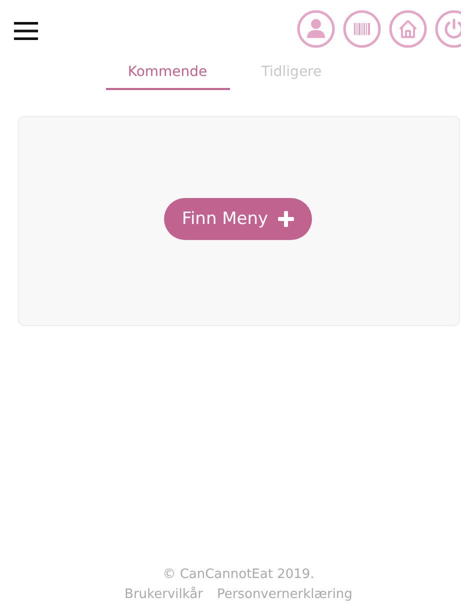 The height and width of the screenshot is (605, 461). What do you see at coordinates (238, 575) in the screenshot?
I see `copyright-text: © CanCannotEat 2019.` at bounding box center [238, 575].